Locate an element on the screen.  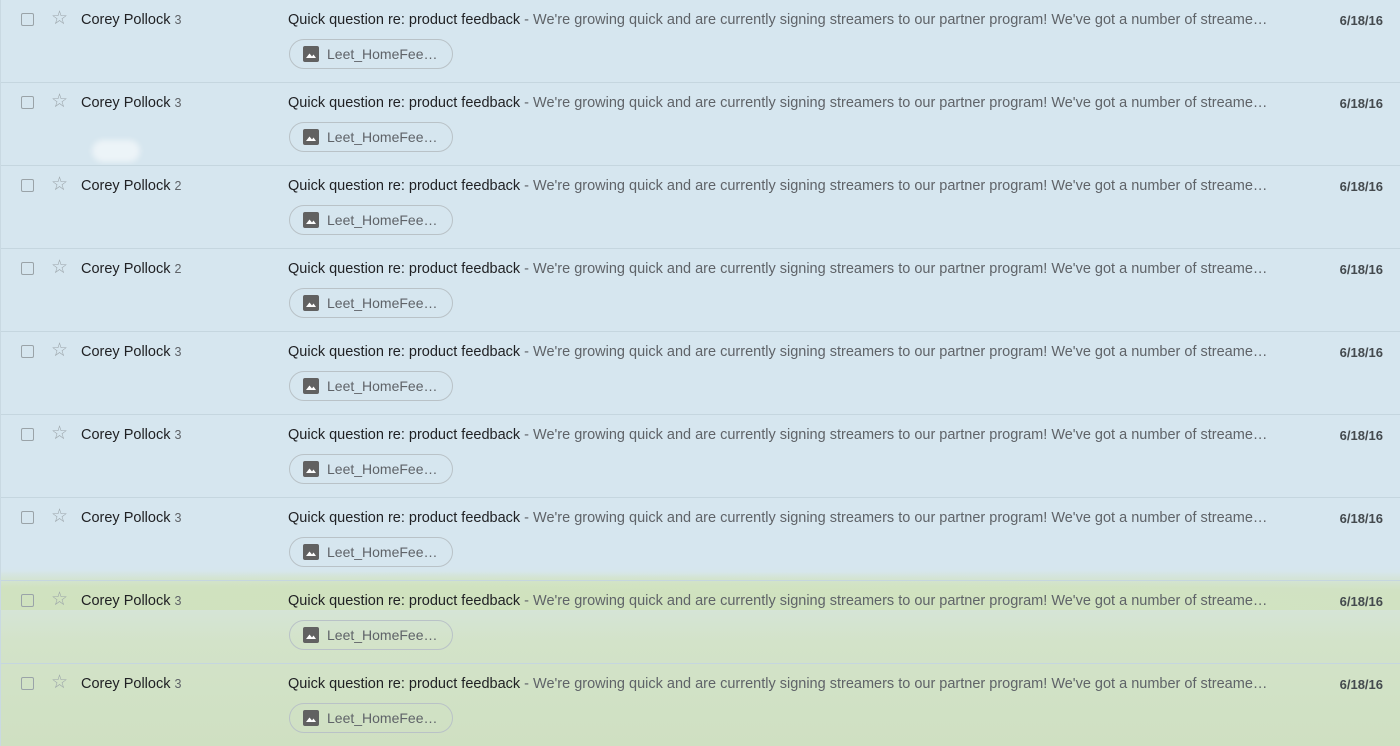
thread-count: 2 is located at coordinates (178, 269).